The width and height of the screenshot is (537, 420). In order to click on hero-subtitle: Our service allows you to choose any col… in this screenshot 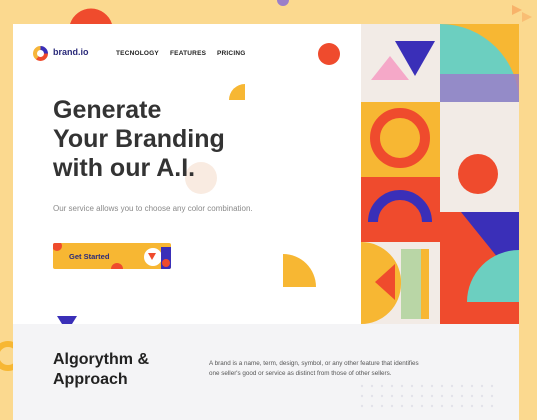, I will do `click(153, 208)`.